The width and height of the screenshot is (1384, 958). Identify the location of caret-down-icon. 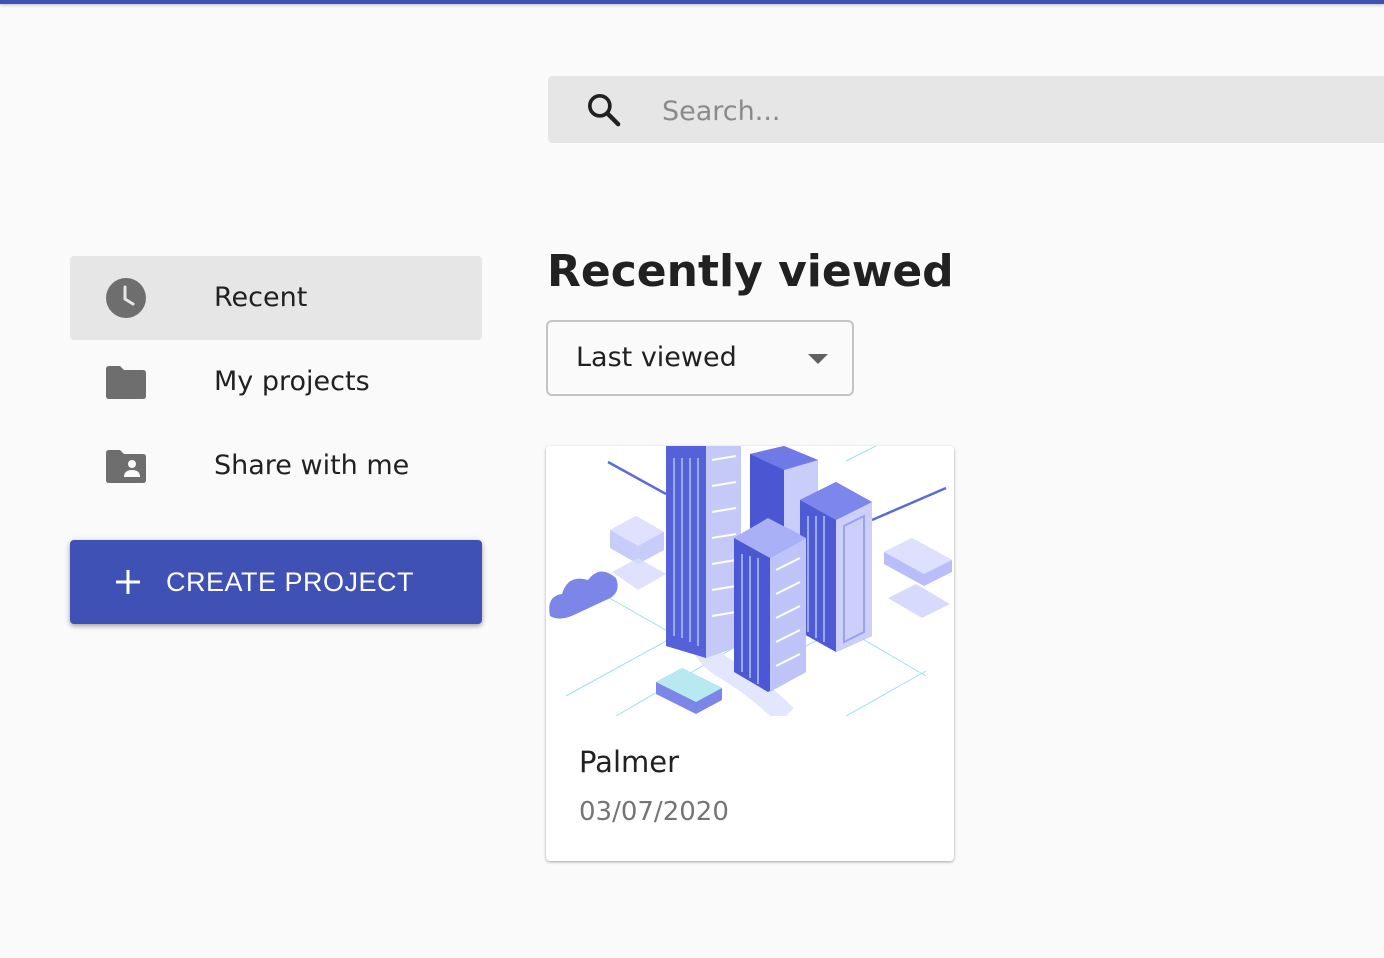
(818, 359).